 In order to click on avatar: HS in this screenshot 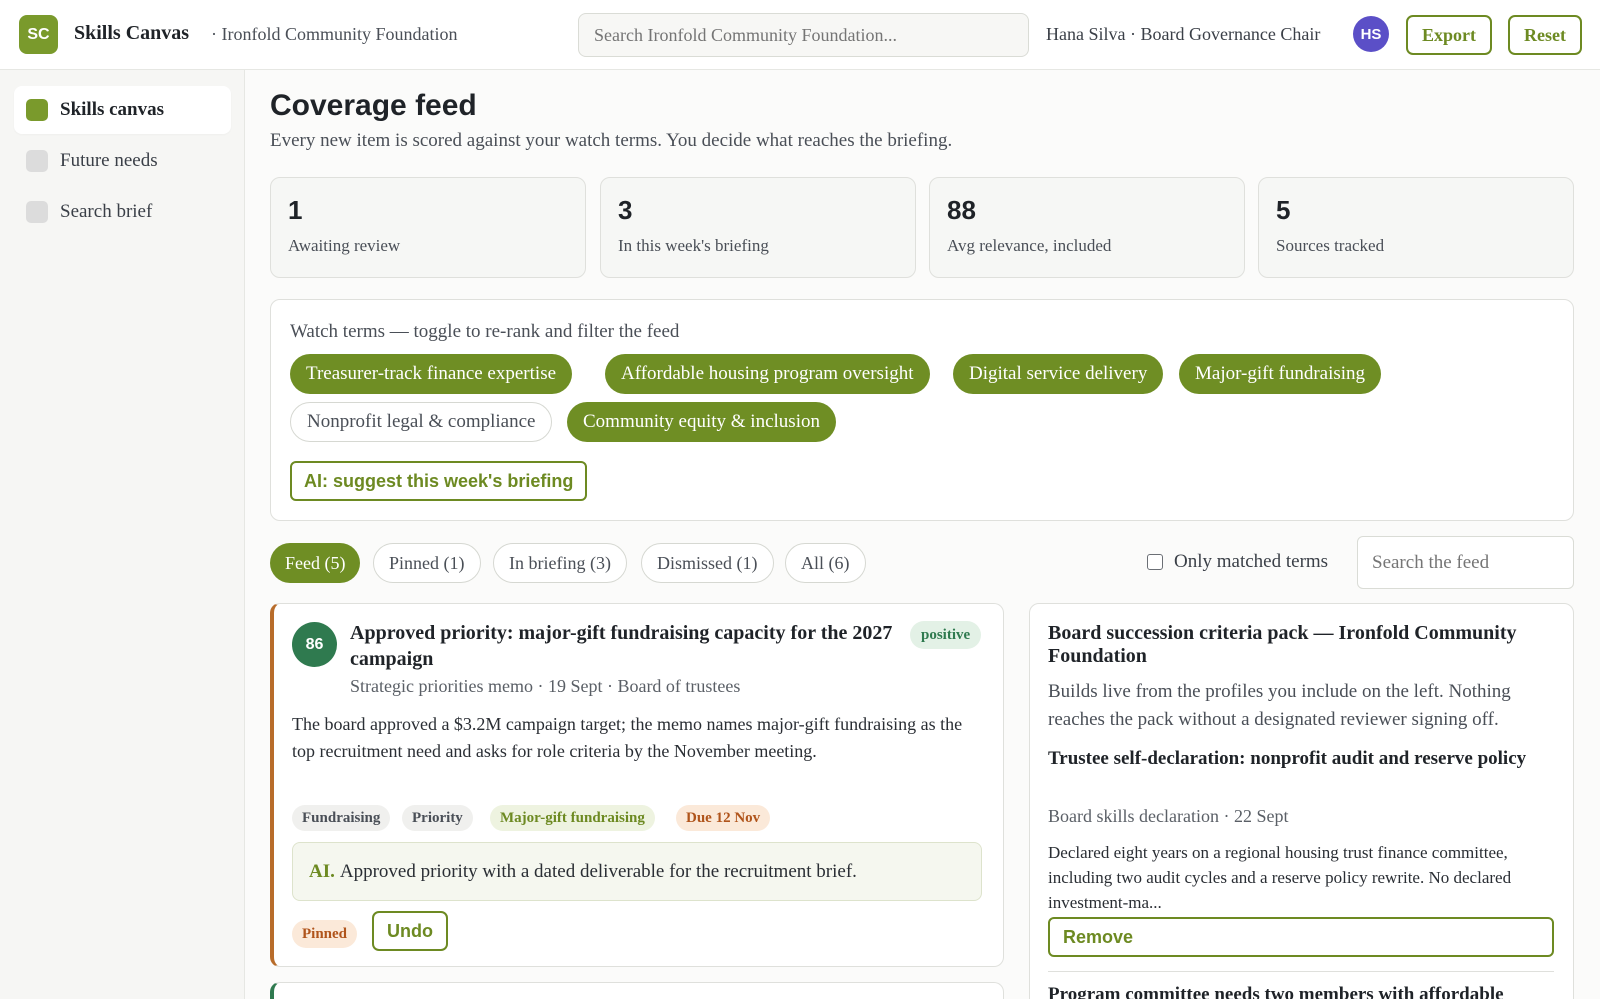, I will do `click(1371, 34)`.